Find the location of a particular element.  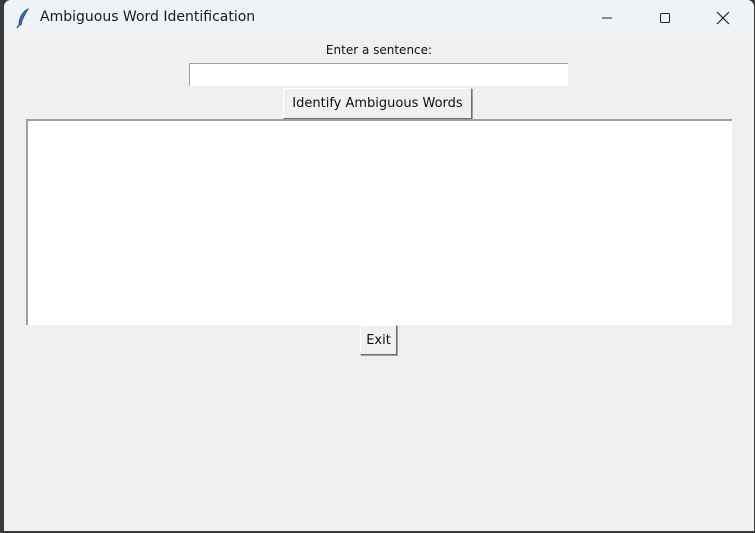

identify-ambiguous-words-button: Identify Ambiguous Words is located at coordinates (377, 103).